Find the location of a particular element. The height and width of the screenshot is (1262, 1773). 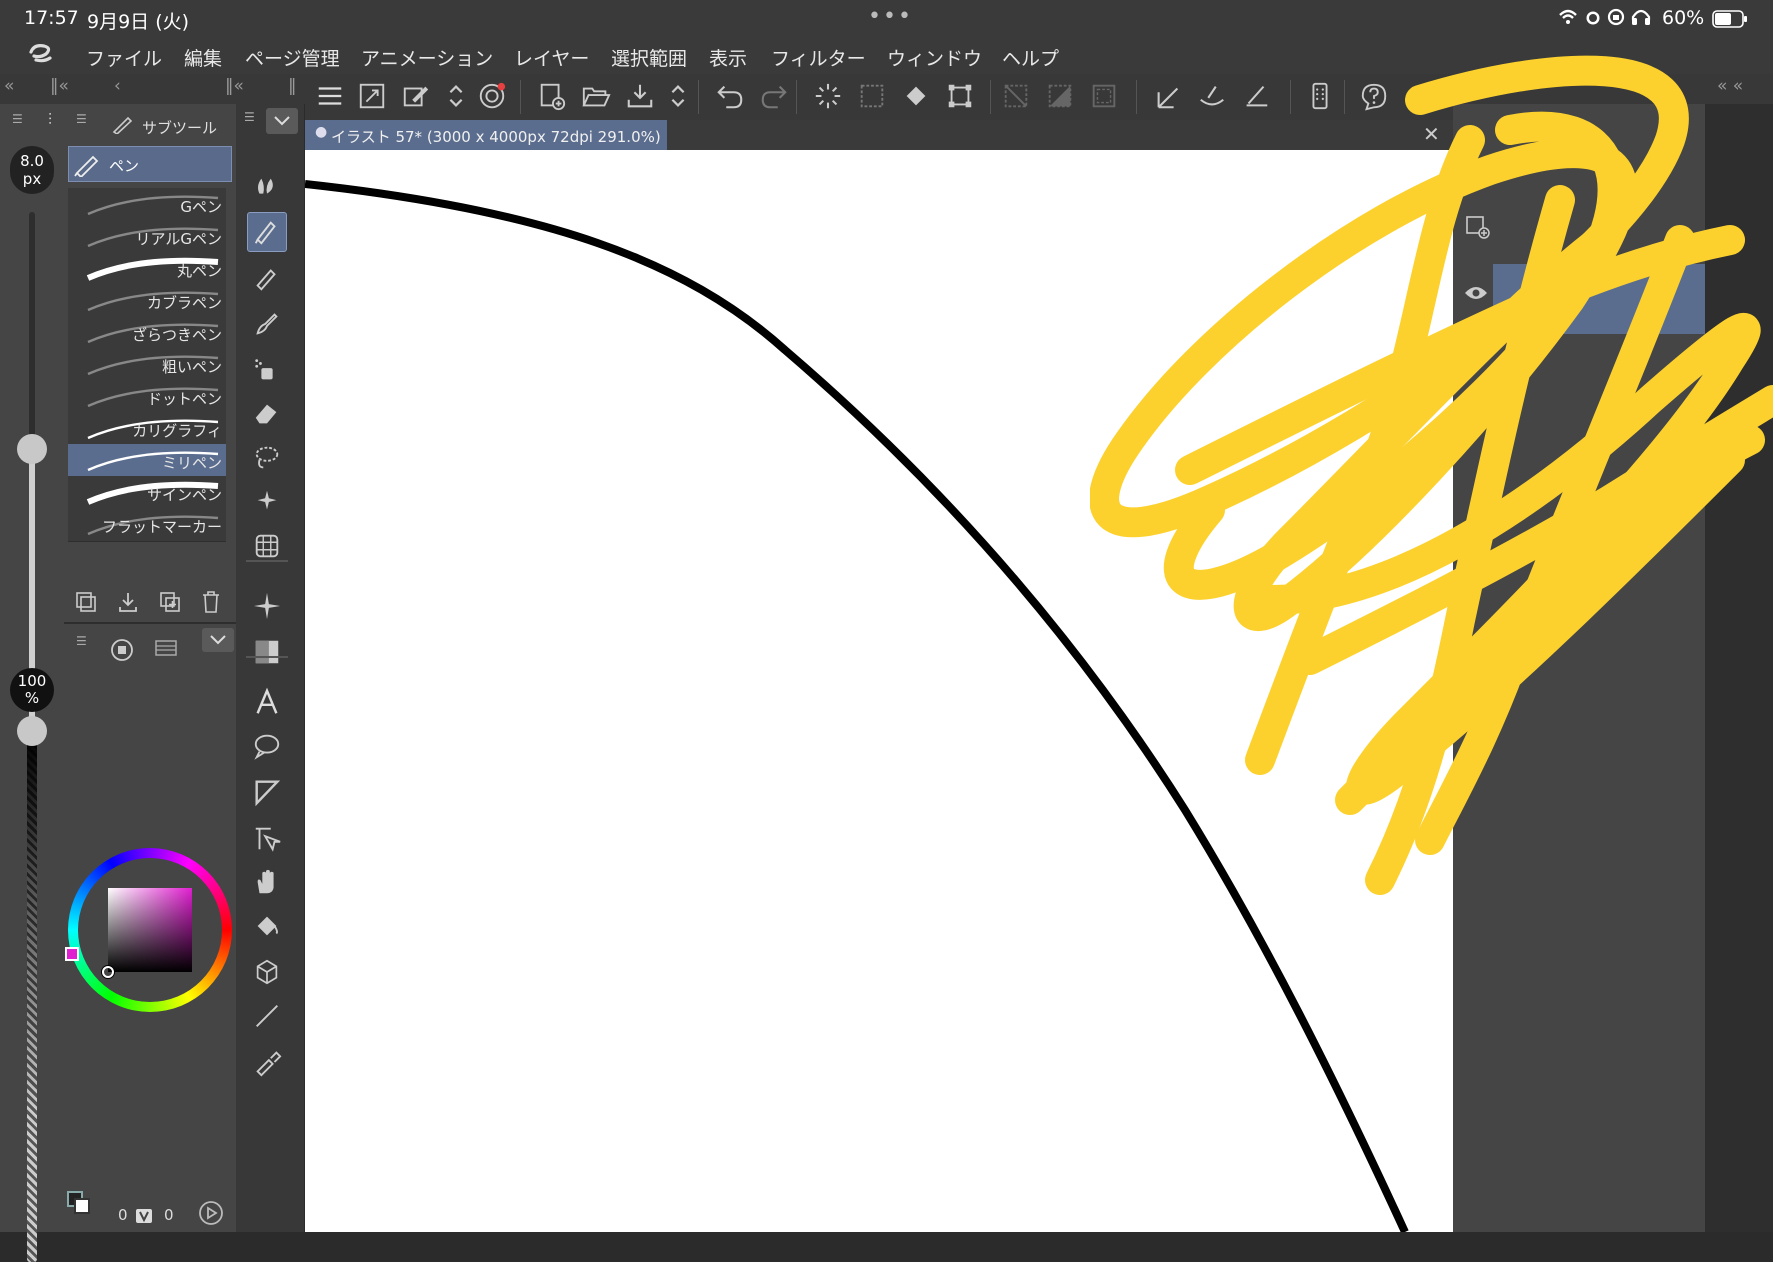

color-panel-dropdown is located at coordinates (218, 640).